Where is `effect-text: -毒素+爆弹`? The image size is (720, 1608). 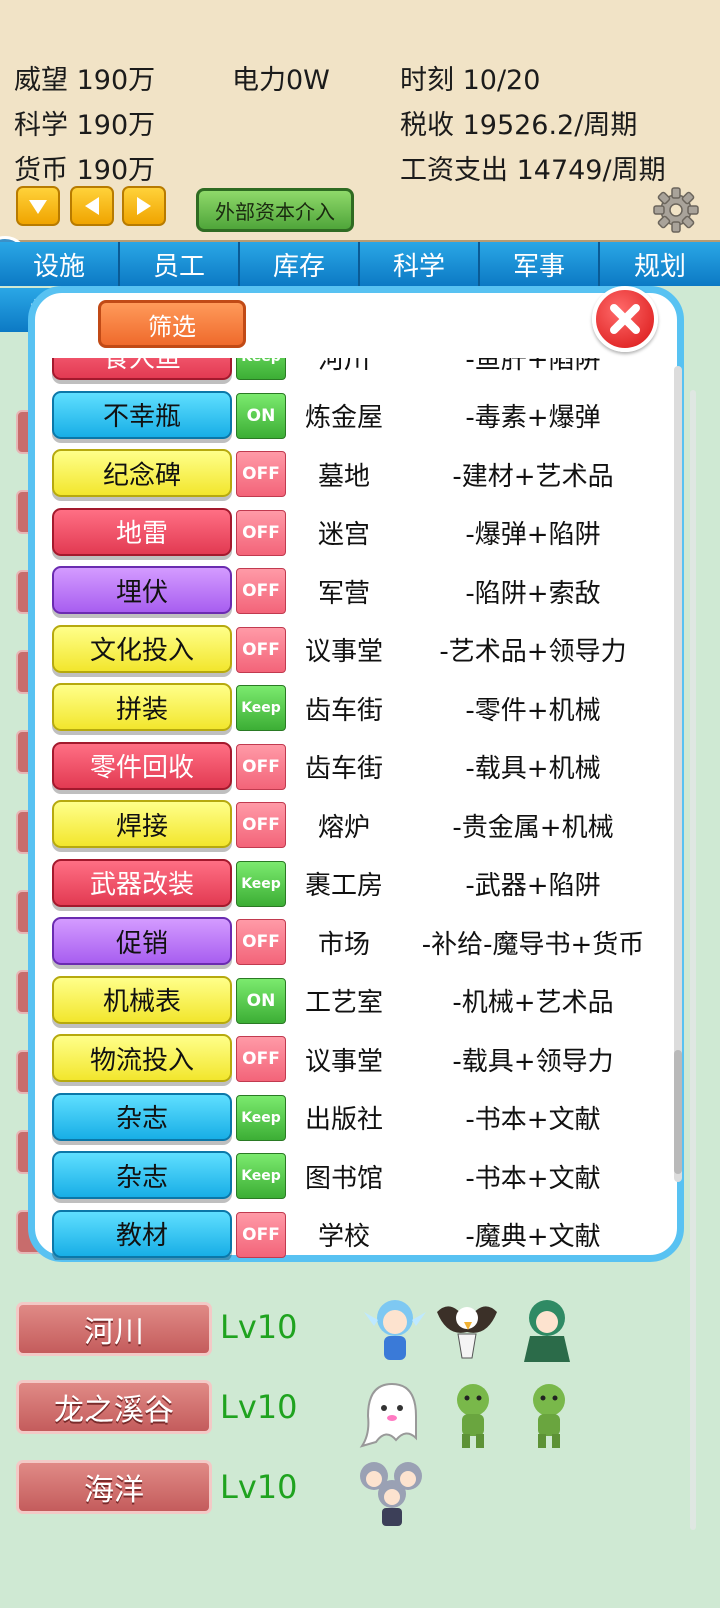
effect-text: -毒素+爆弹 is located at coordinates (533, 418).